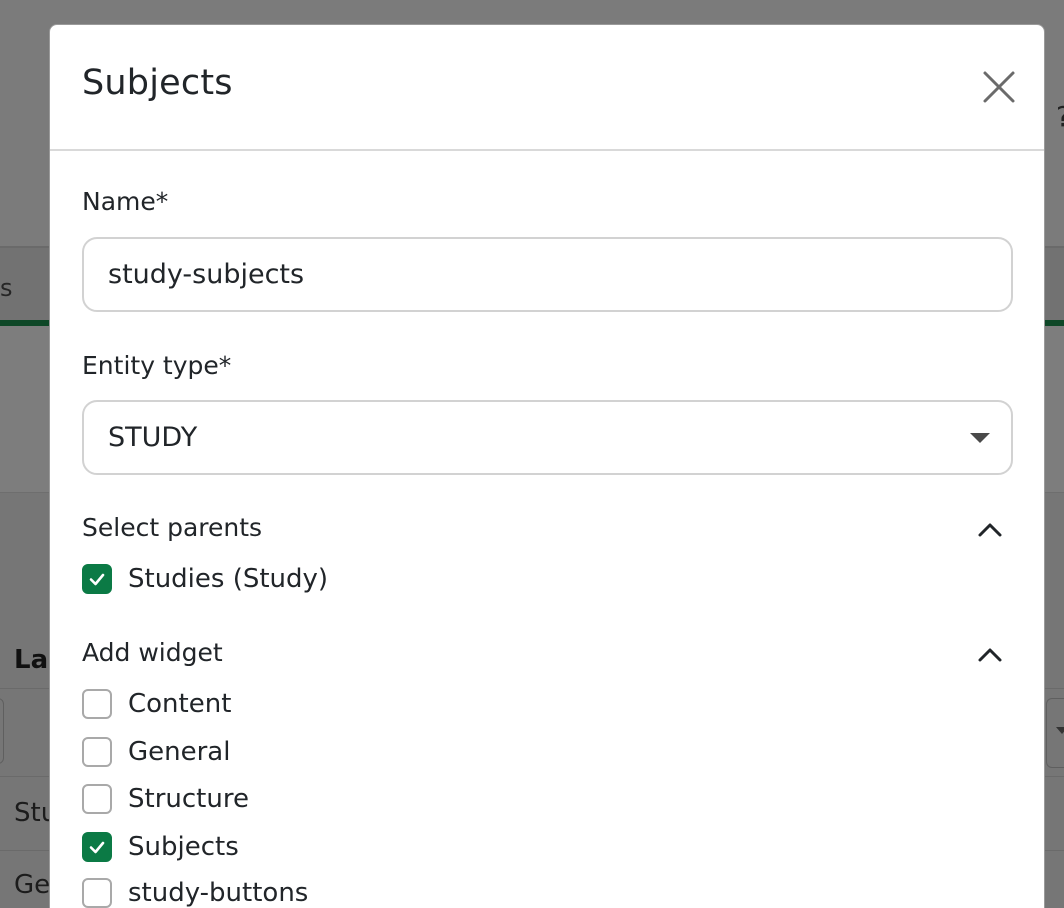  Describe the element at coordinates (547, 437) in the screenshot. I see `entity-type-select: STUDY` at that location.